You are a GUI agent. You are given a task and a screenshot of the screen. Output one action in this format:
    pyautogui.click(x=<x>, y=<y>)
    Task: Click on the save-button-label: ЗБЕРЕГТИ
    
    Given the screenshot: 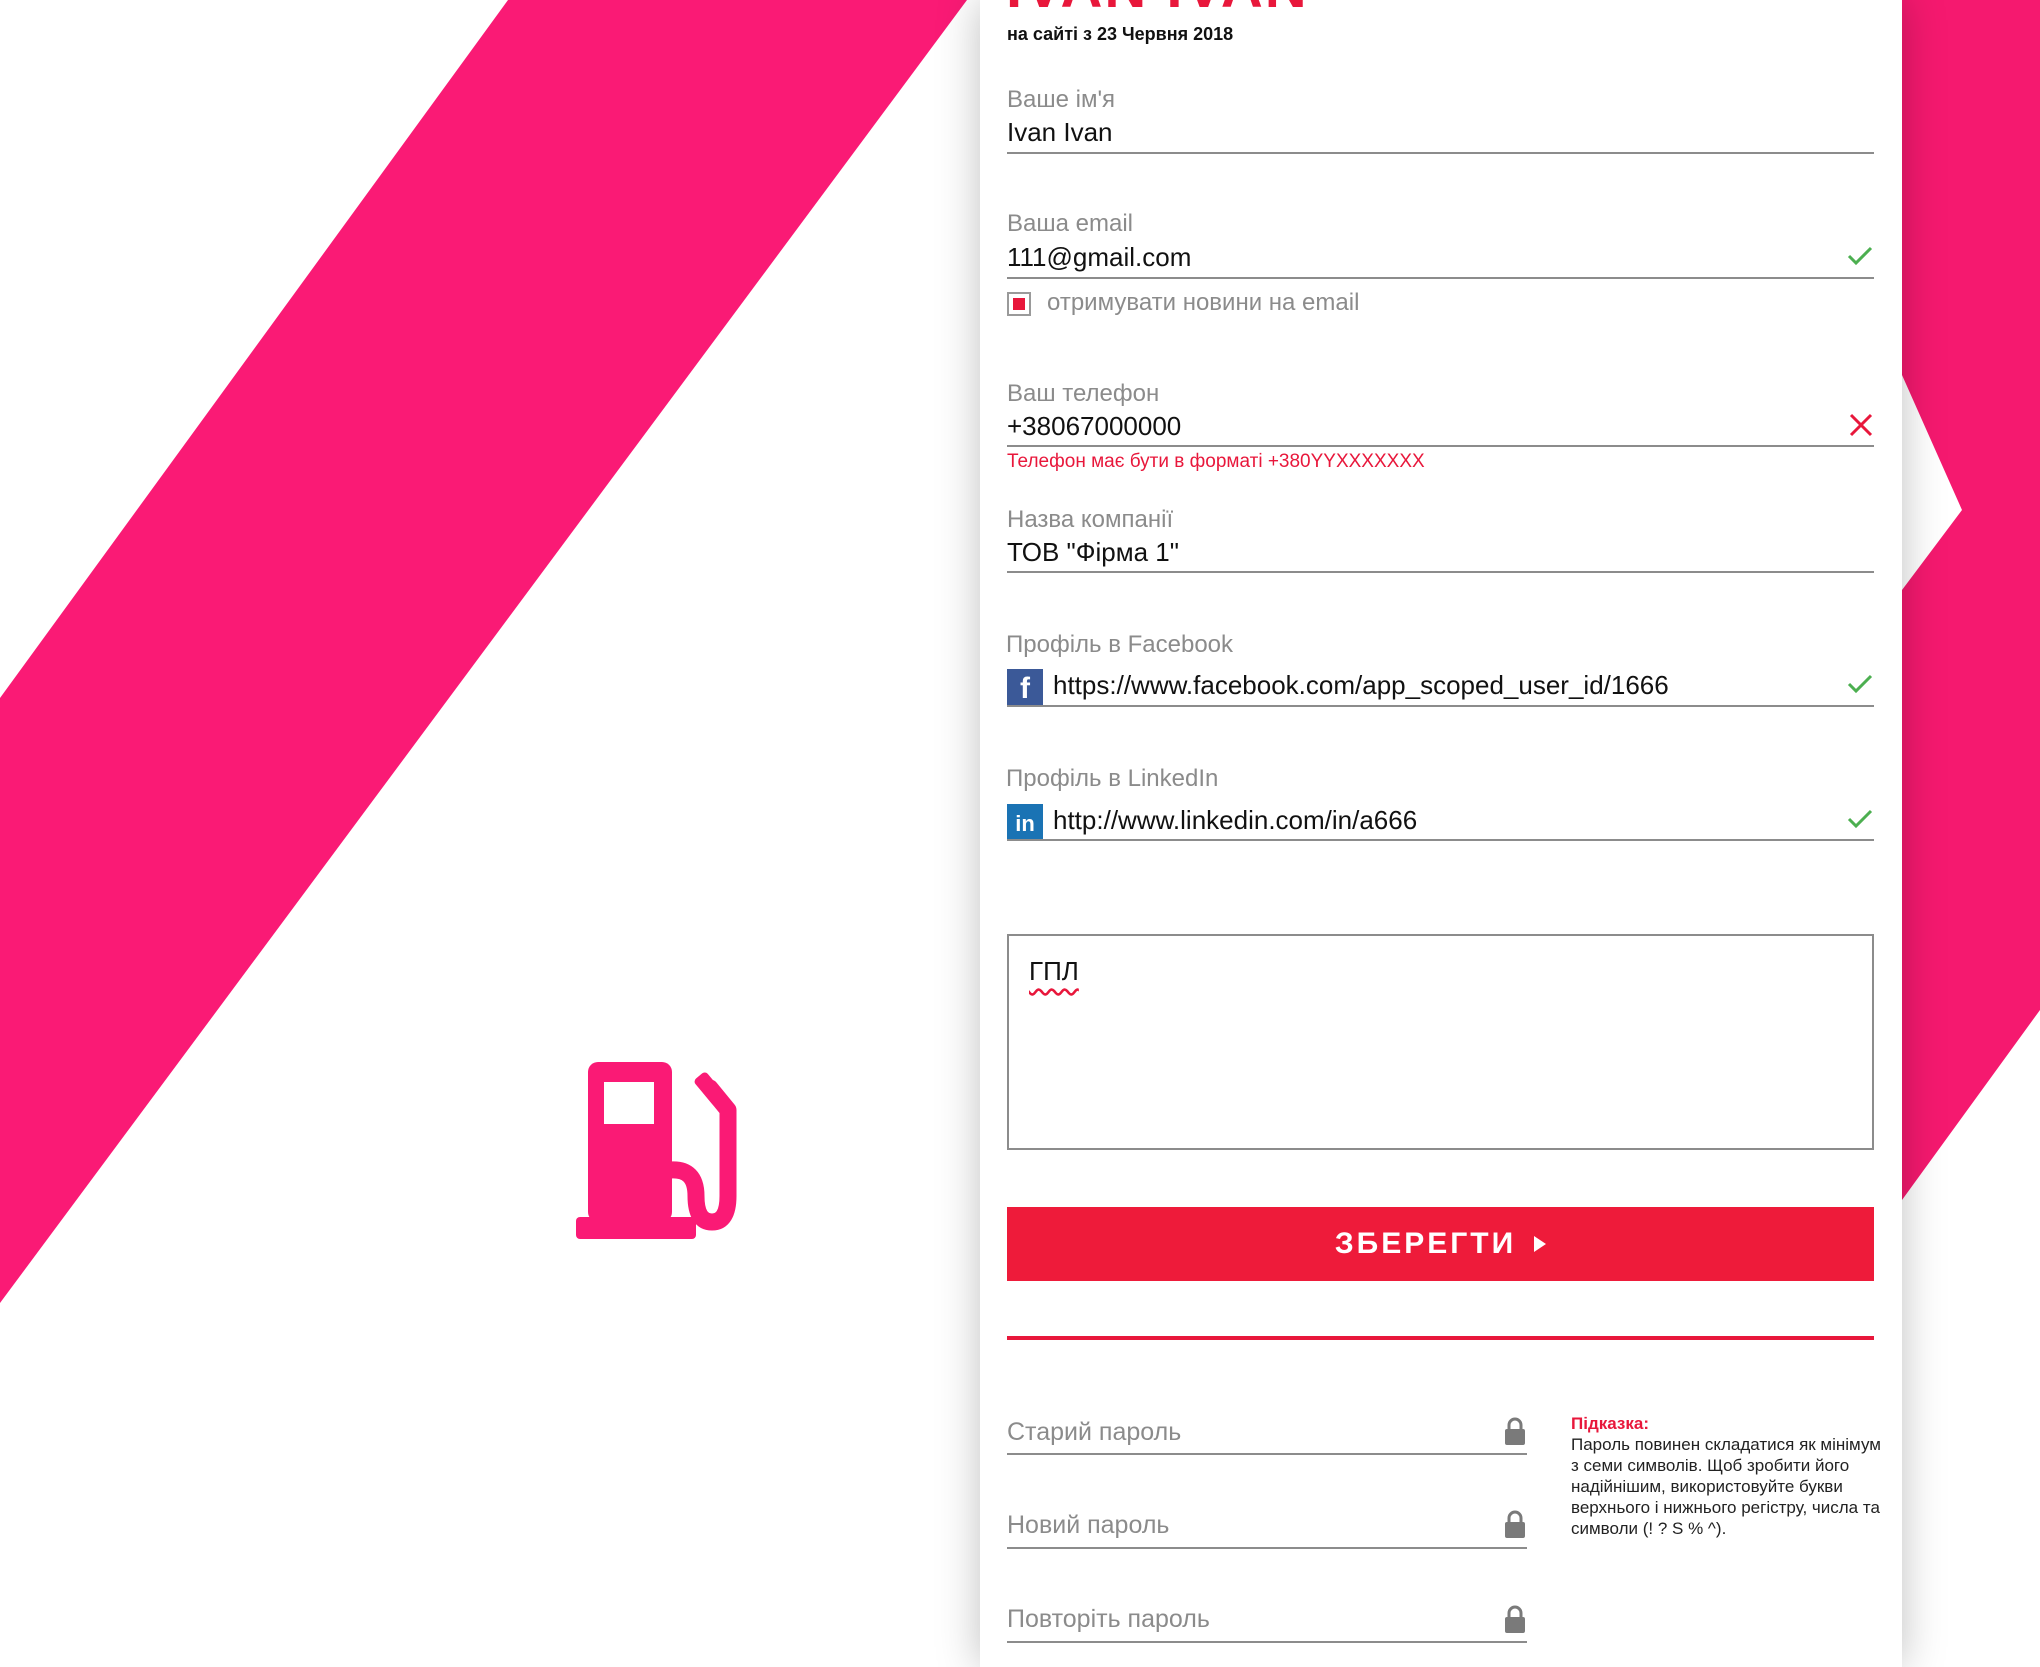 What is the action you would take?
    pyautogui.click(x=1425, y=1243)
    